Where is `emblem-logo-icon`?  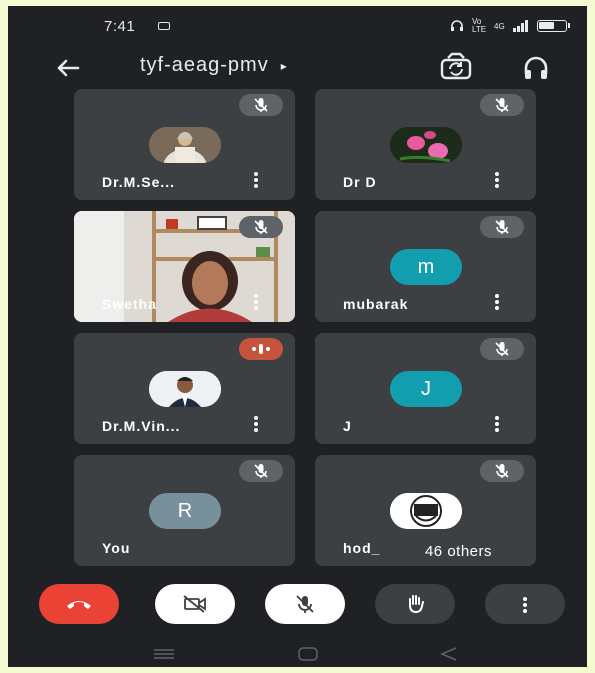 emblem-logo-icon is located at coordinates (426, 511).